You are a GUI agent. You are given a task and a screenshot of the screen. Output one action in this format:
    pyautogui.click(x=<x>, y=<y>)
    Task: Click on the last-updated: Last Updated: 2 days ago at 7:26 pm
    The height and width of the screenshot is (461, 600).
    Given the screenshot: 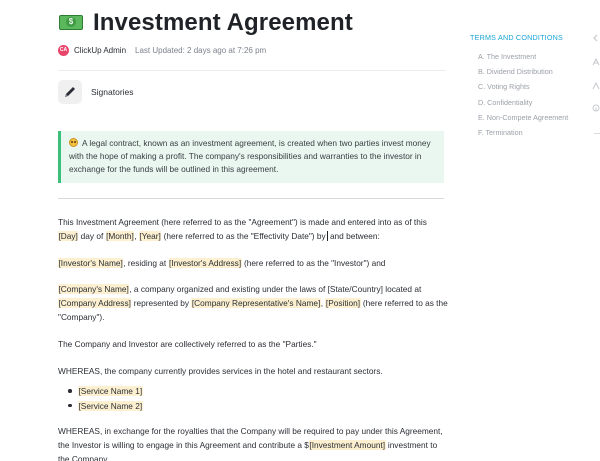 What is the action you would take?
    pyautogui.click(x=201, y=50)
    